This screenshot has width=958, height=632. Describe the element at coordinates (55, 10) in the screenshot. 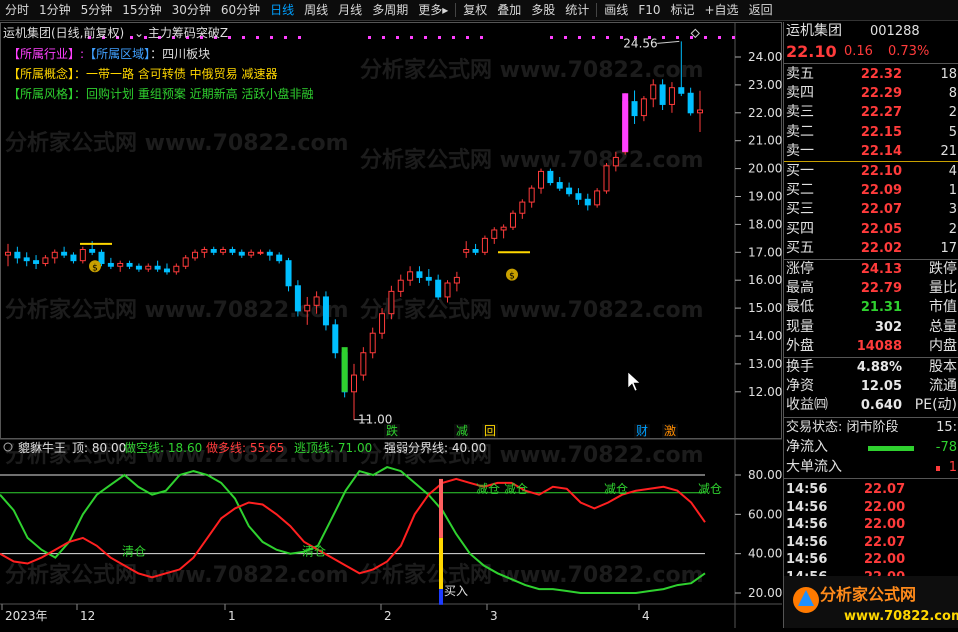

I see `toolbar-item-1: 1分钟` at that location.